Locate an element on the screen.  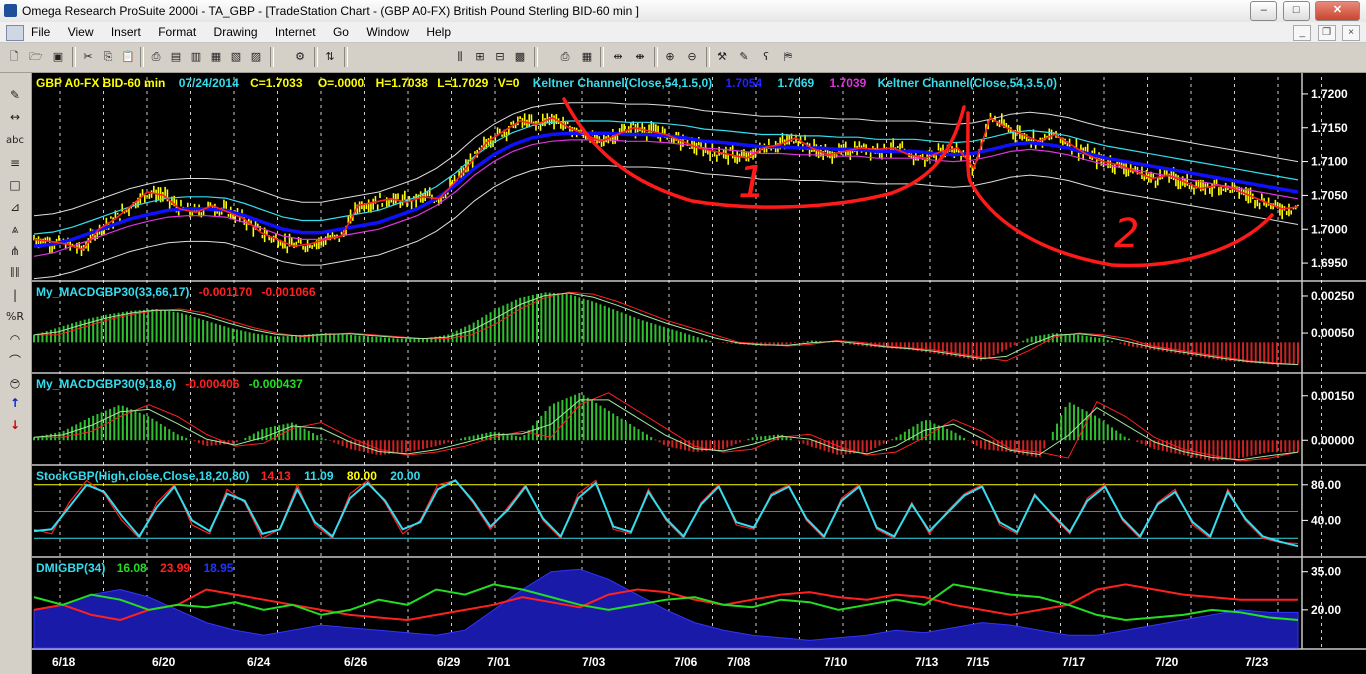
minimize-button: – is located at coordinates (1264, 11).